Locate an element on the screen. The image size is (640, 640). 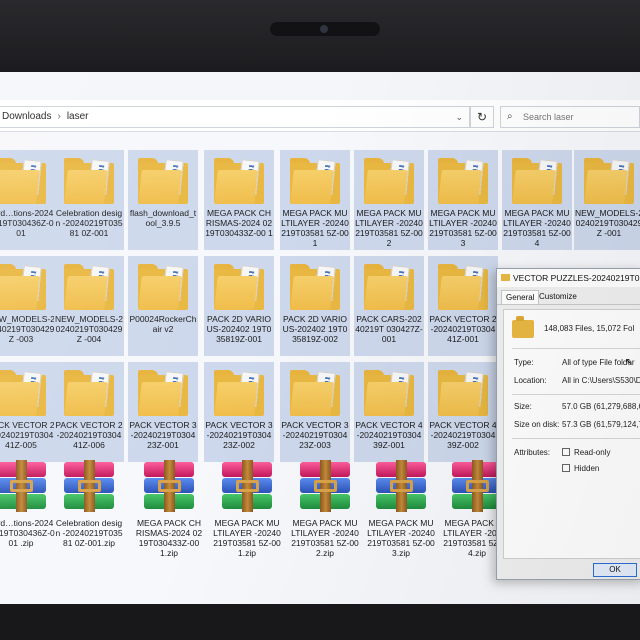
hidden-label: Hidden is located at coordinates (587, 468).